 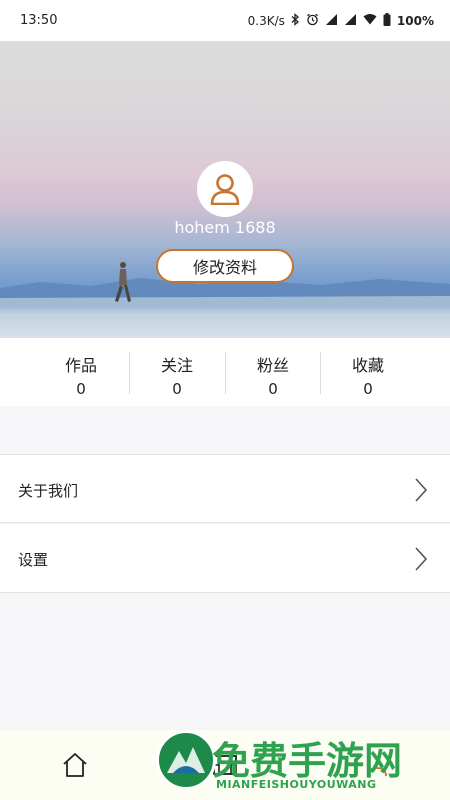 I want to click on user-icon, so click(x=225, y=189).